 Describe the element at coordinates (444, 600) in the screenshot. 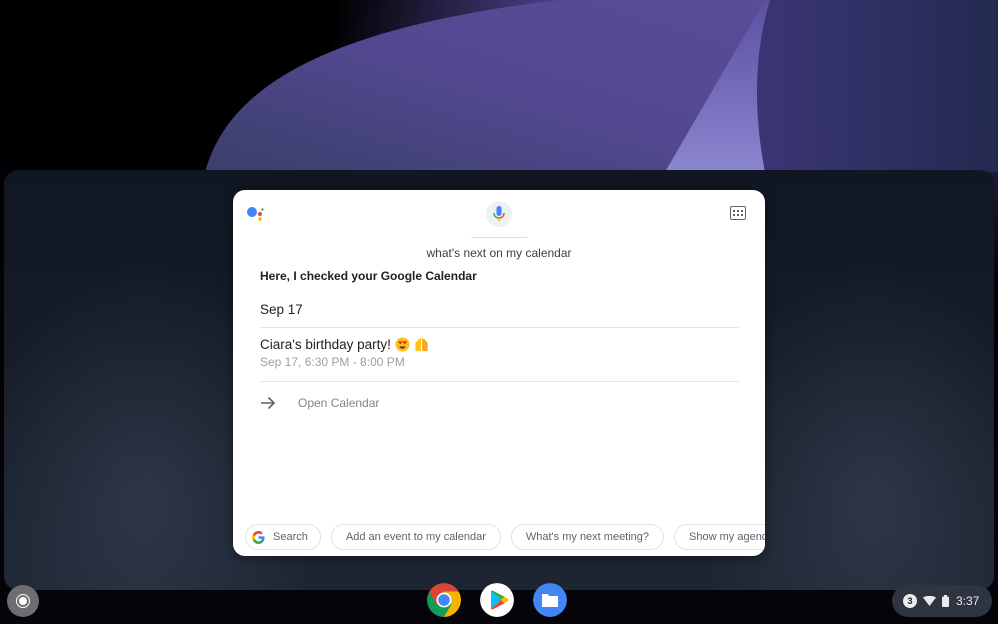

I see `chrome-icon` at that location.